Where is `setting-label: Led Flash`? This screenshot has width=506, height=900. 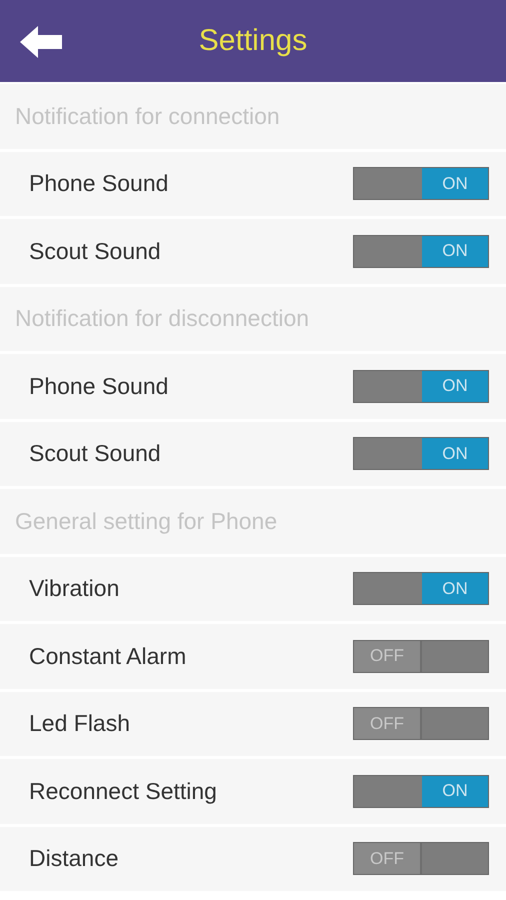 setting-label: Led Flash is located at coordinates (79, 724).